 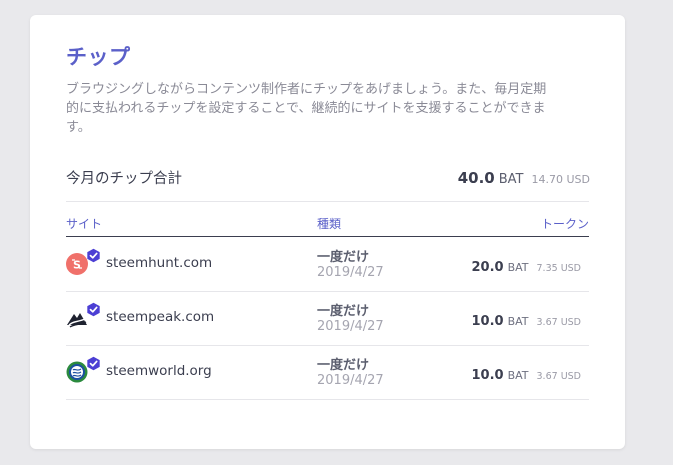 What do you see at coordinates (160, 317) in the screenshot?
I see `site-name: steempeak.com` at bounding box center [160, 317].